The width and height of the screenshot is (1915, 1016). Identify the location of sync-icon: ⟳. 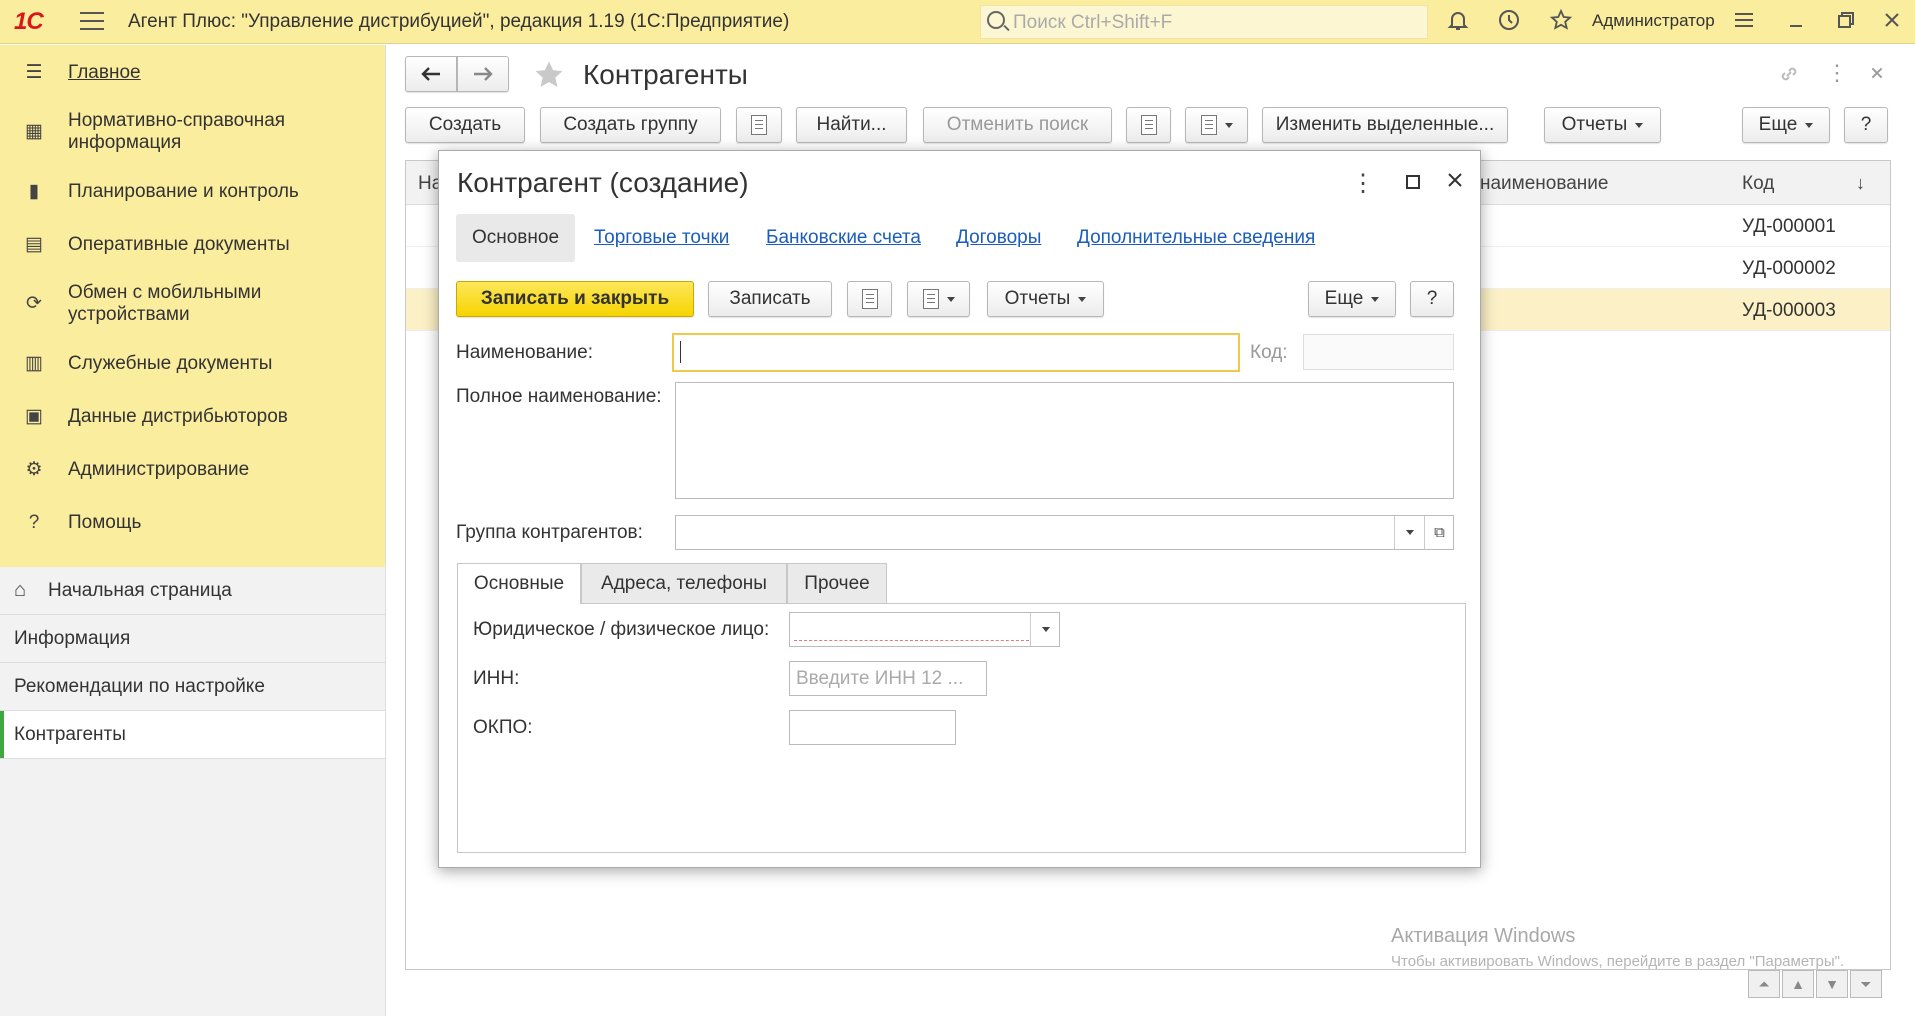
(34, 303).